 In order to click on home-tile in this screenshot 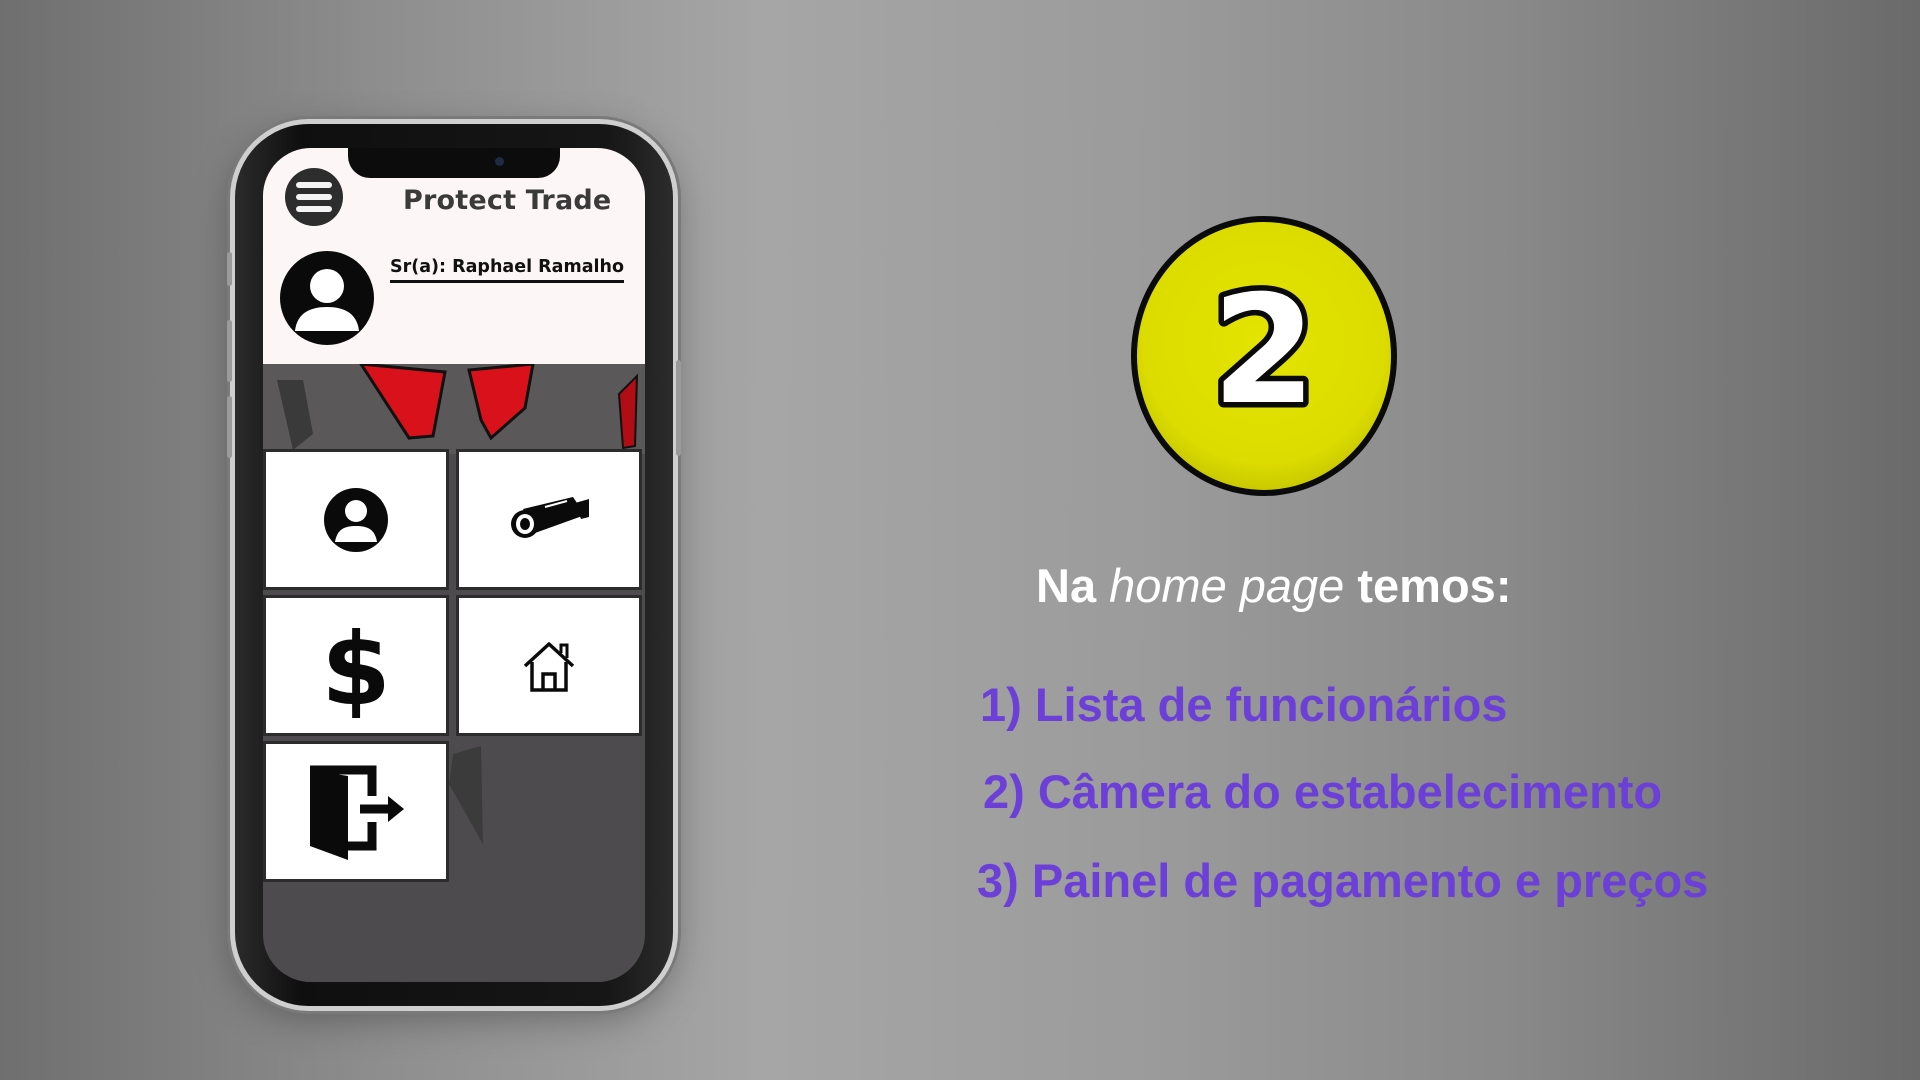, I will do `click(549, 665)`.